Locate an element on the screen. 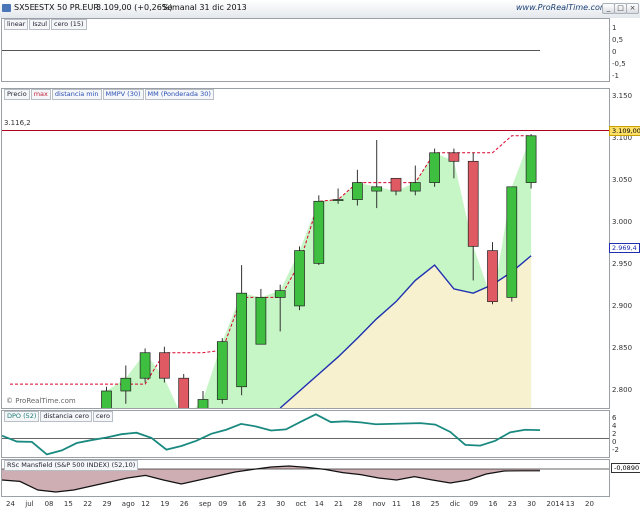  x-tick-label: 29 is located at coordinates (107, 504).